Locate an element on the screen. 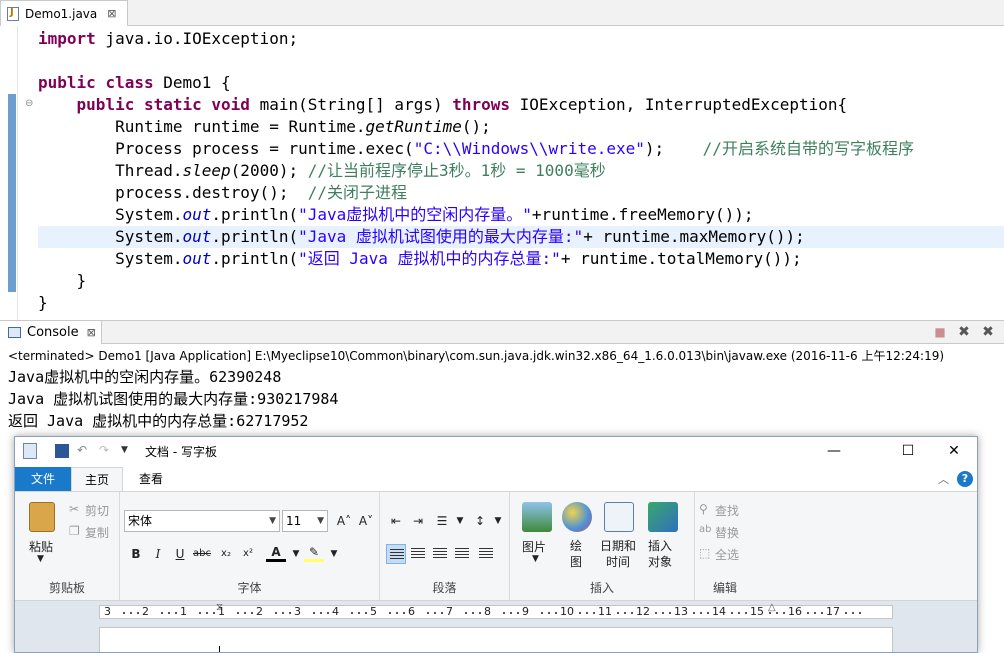 The image size is (1004, 653). close-window-icon: ✕ is located at coordinates (954, 451).